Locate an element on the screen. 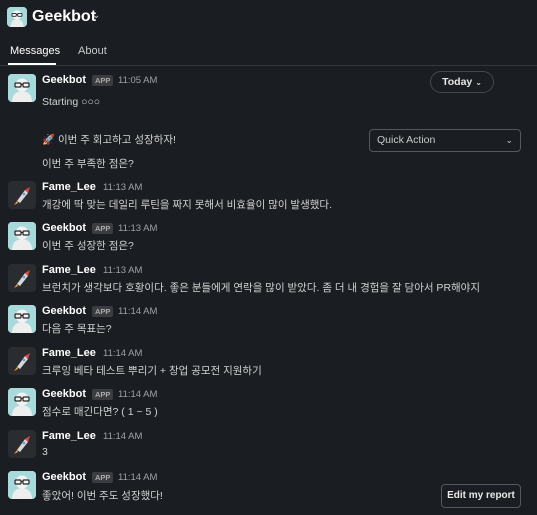 Image resolution: width=537 pixels, height=515 pixels. message-text: 3 is located at coordinates (45, 452).